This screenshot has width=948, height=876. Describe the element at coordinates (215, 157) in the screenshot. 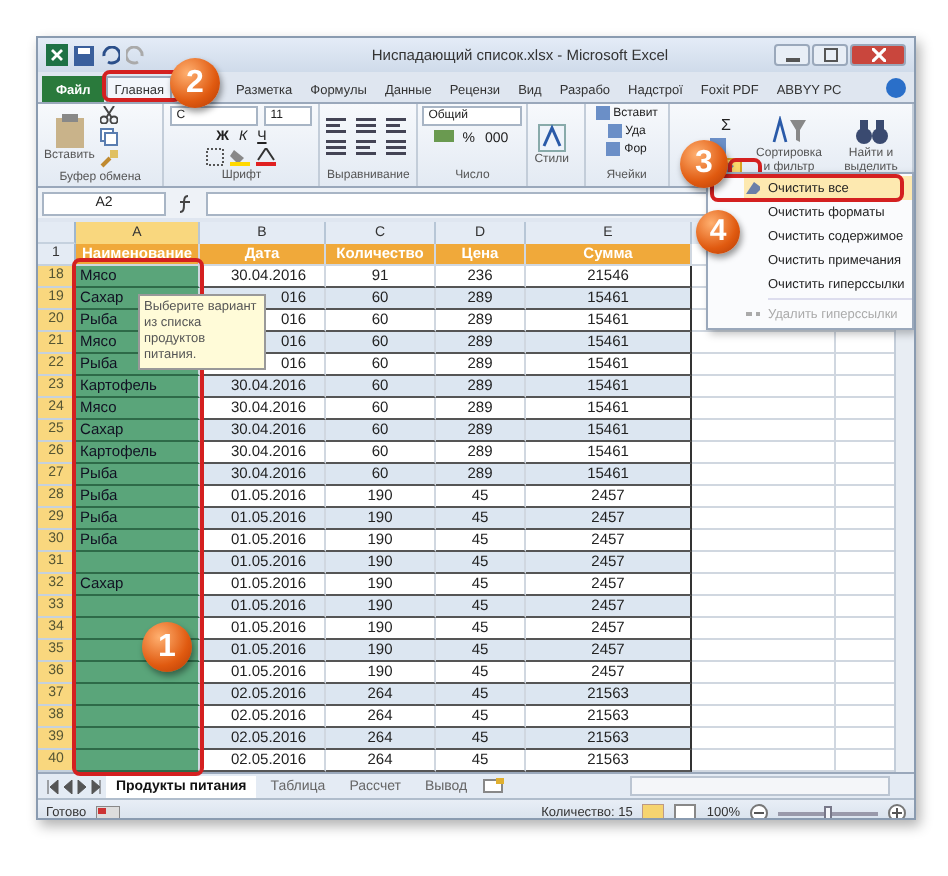

I see `borders-icon` at that location.